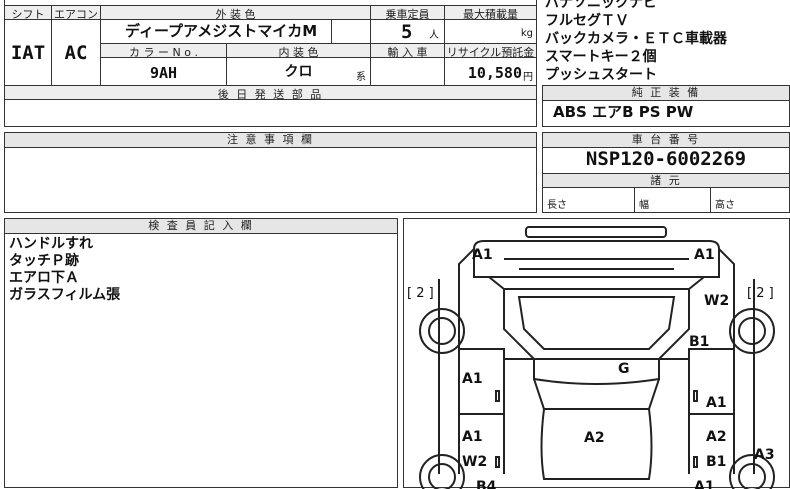 The width and height of the screenshot is (790, 489). What do you see at coordinates (601, 75) in the screenshot?
I see `option-item: プッシュスタート` at bounding box center [601, 75].